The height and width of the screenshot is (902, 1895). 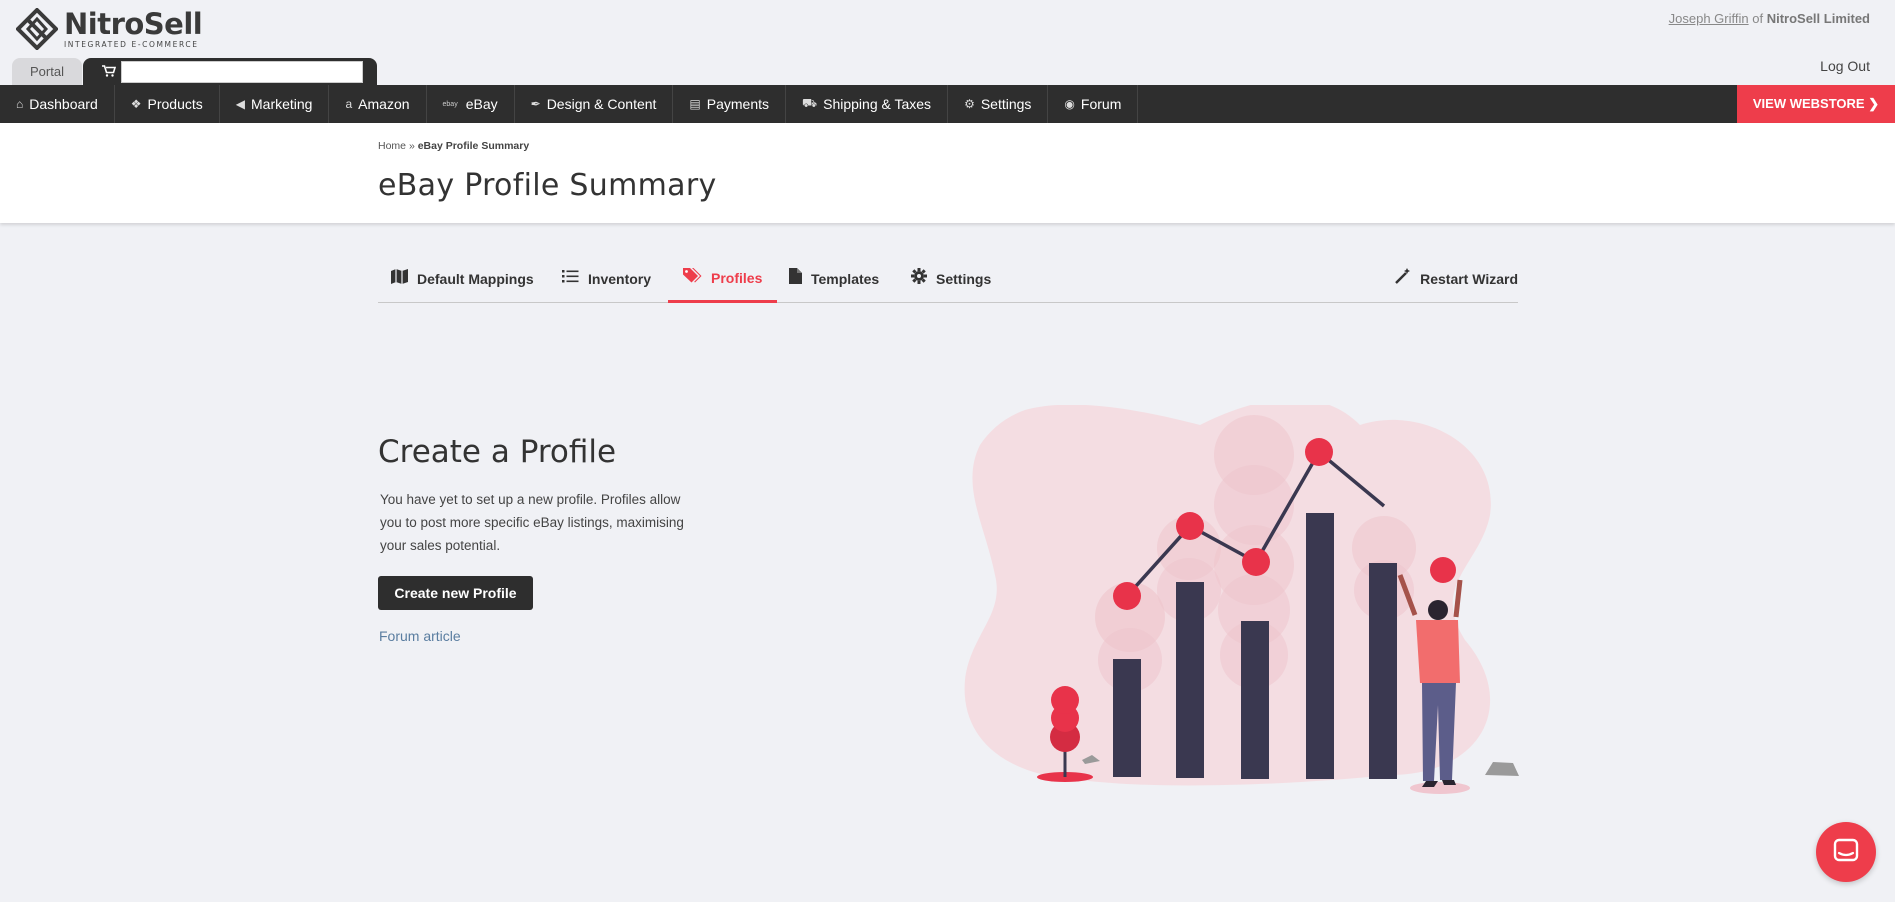 I want to click on cart-icon, so click(x=109, y=71).